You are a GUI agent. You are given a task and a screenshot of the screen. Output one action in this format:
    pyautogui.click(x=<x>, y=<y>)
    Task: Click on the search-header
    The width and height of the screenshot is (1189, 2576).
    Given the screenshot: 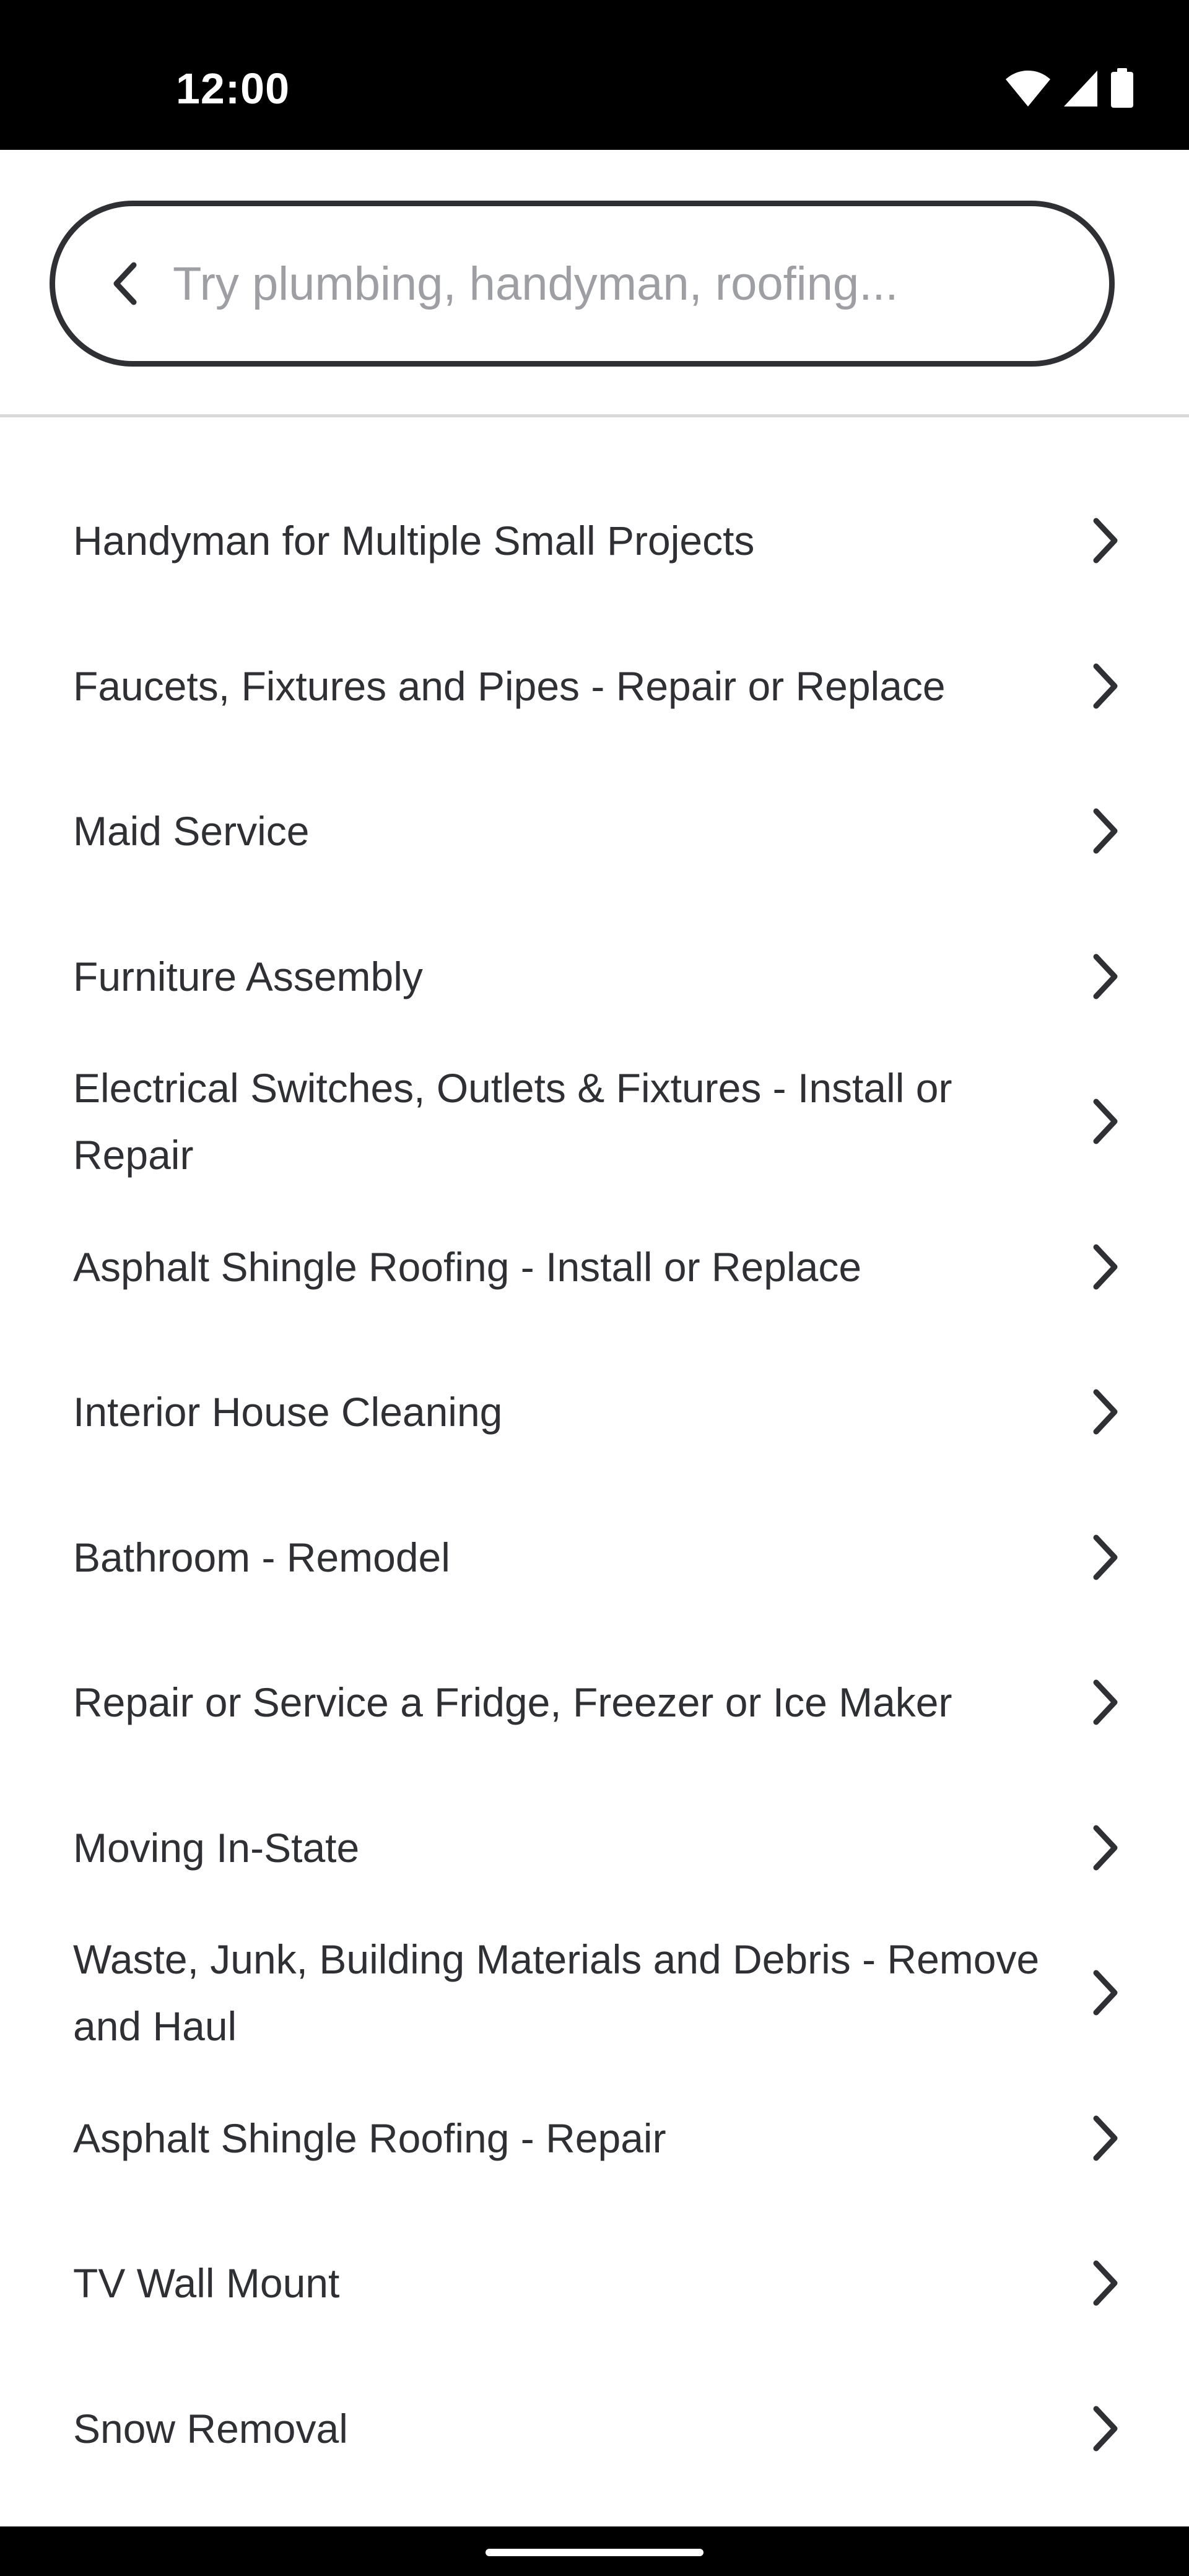 What is the action you would take?
    pyautogui.click(x=594, y=283)
    